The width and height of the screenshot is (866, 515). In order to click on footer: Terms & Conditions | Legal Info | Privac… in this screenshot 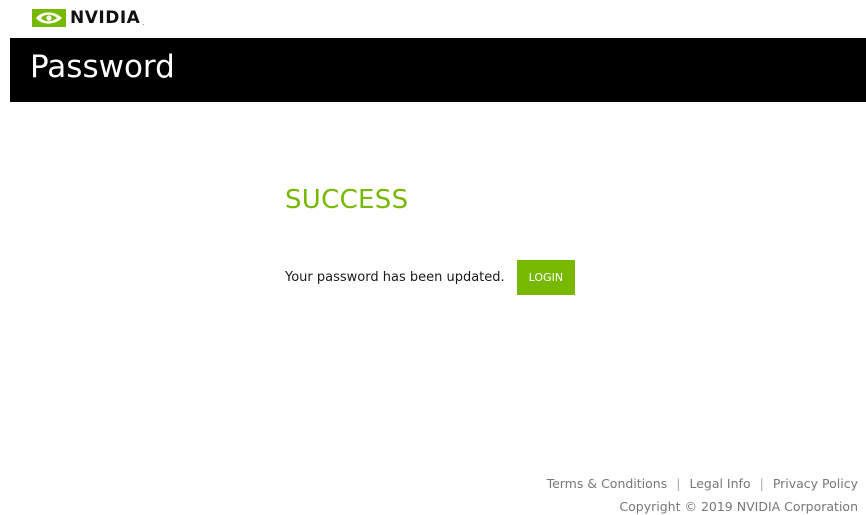, I will do `click(702, 493)`.